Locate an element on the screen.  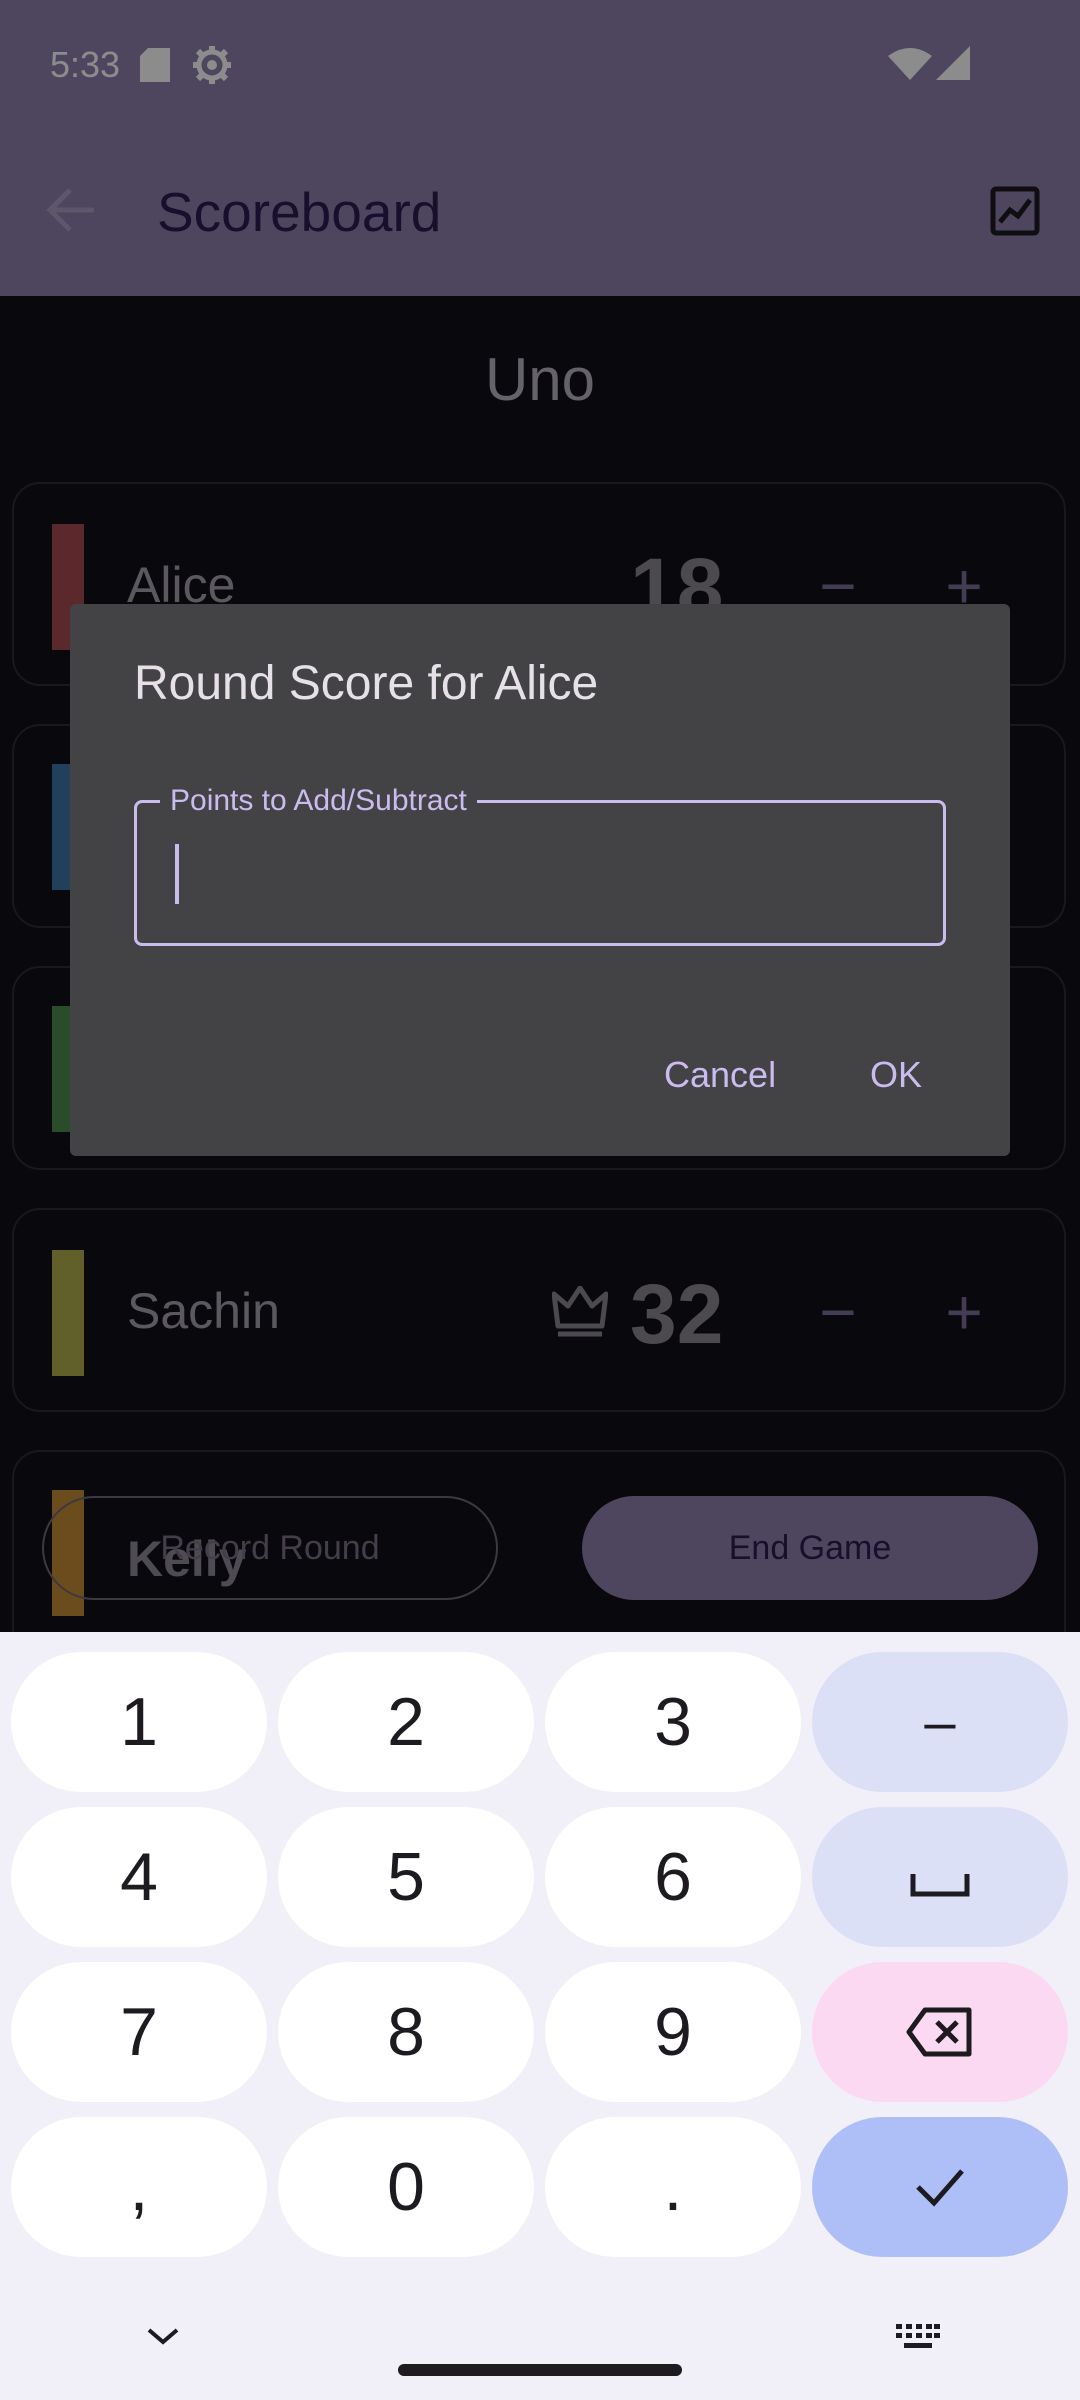
hide-keyboard-icon is located at coordinates (163, 2336).